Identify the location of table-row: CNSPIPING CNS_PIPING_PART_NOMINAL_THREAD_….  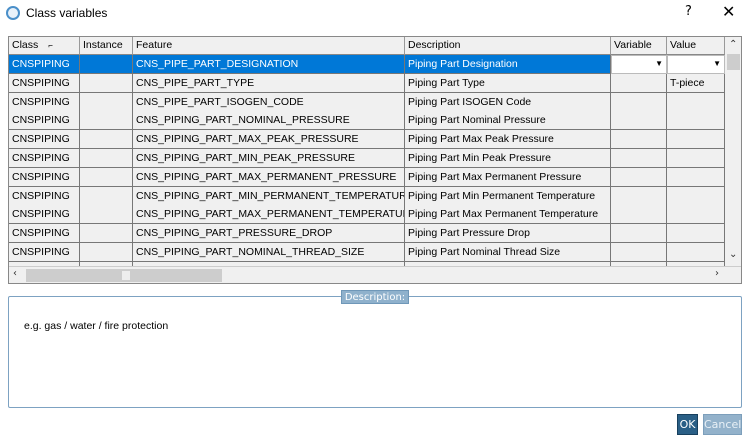
(367, 252).